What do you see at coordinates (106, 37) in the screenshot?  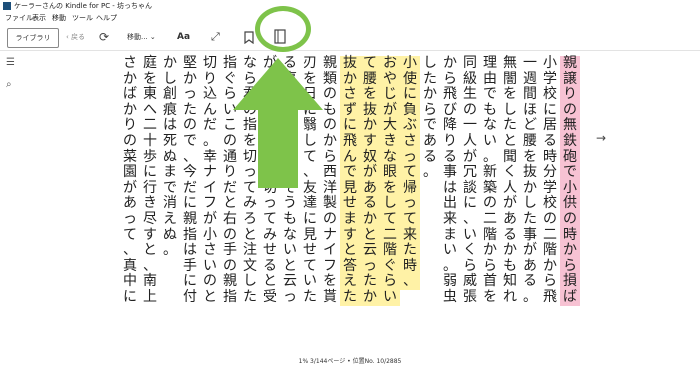 I see `sync-icon: ⟳` at bounding box center [106, 37].